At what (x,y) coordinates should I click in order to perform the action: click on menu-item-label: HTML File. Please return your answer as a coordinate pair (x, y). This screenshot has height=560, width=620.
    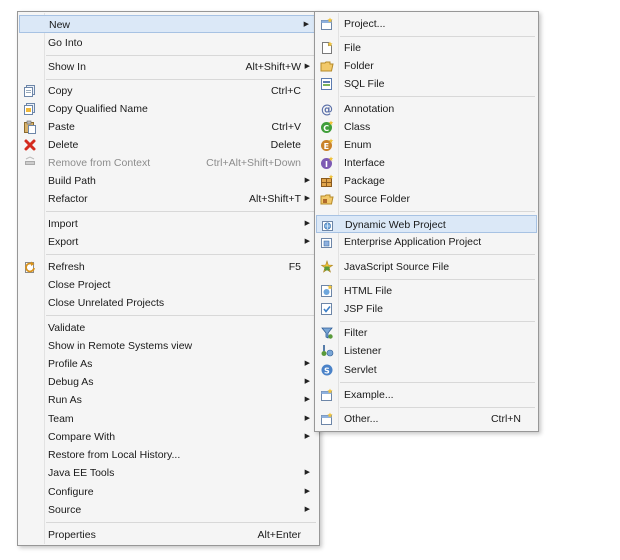
    Looking at the image, I should click on (368, 291).